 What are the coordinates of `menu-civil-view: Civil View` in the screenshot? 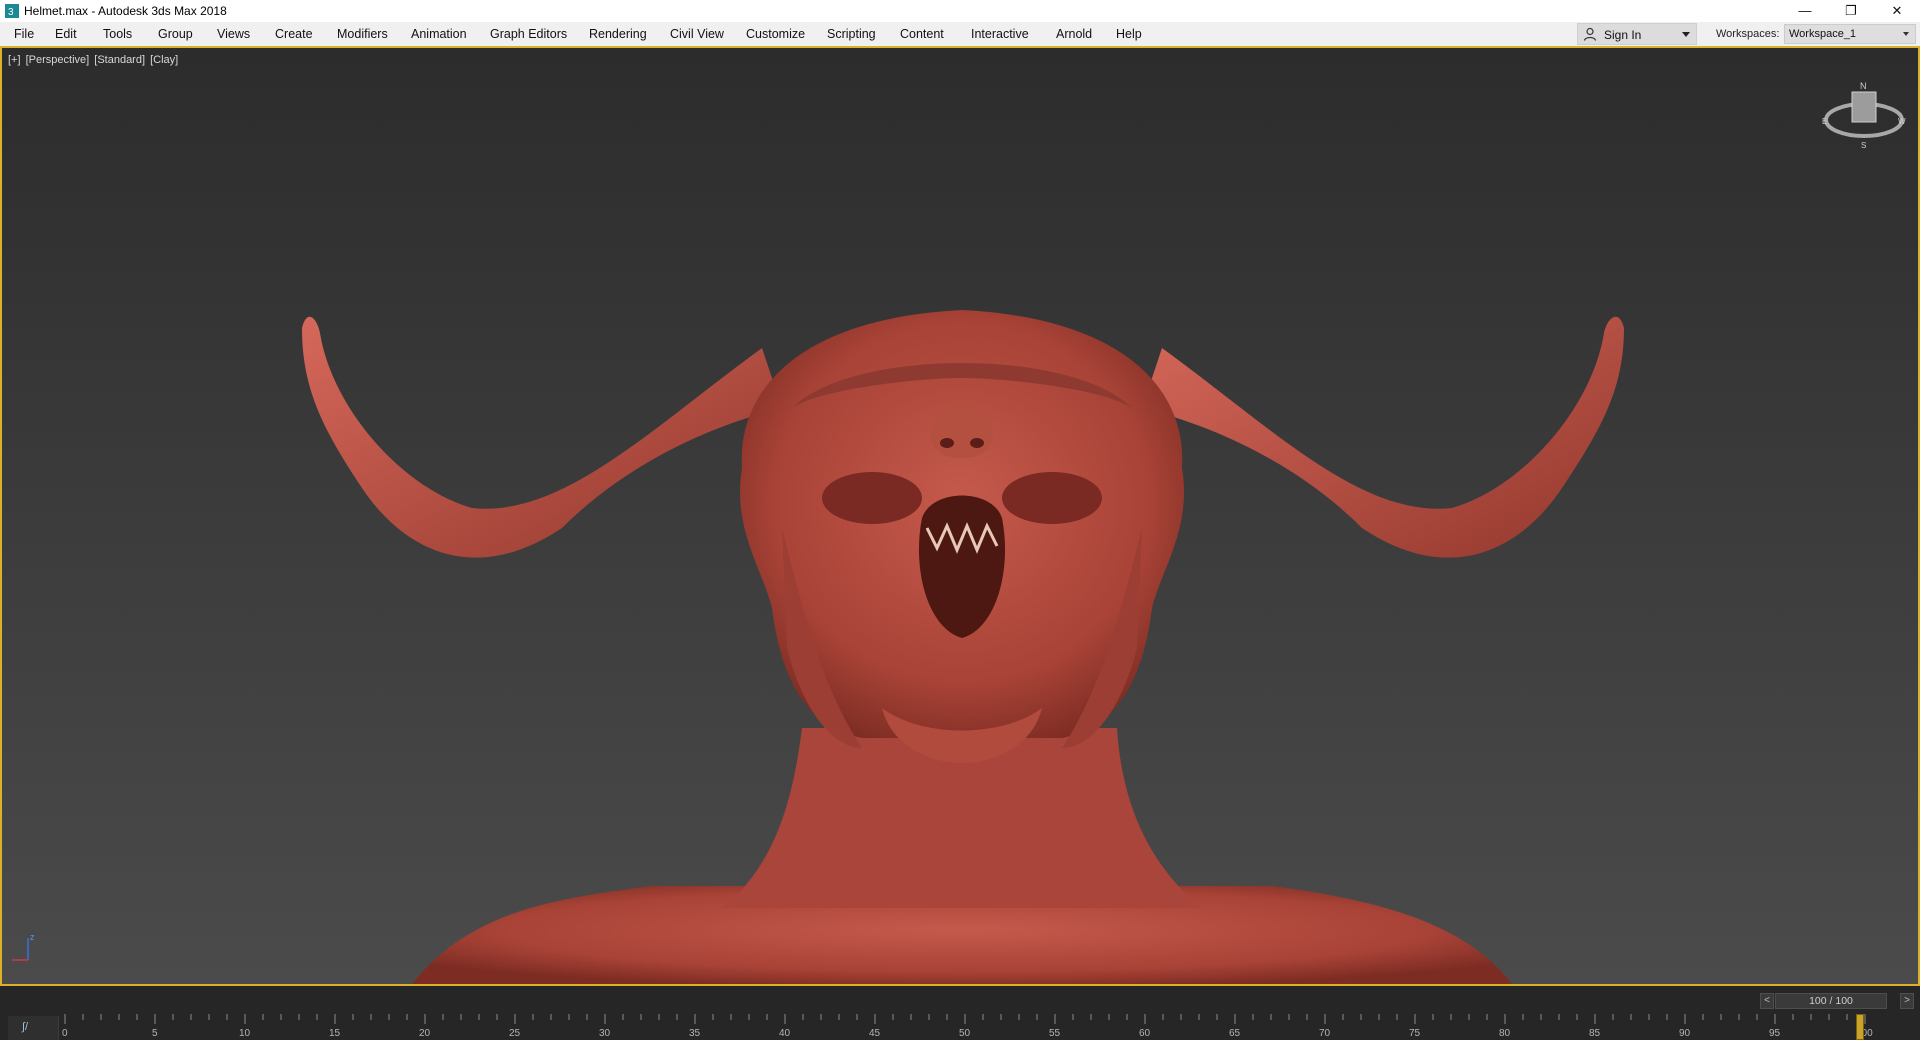 It's located at (697, 34).